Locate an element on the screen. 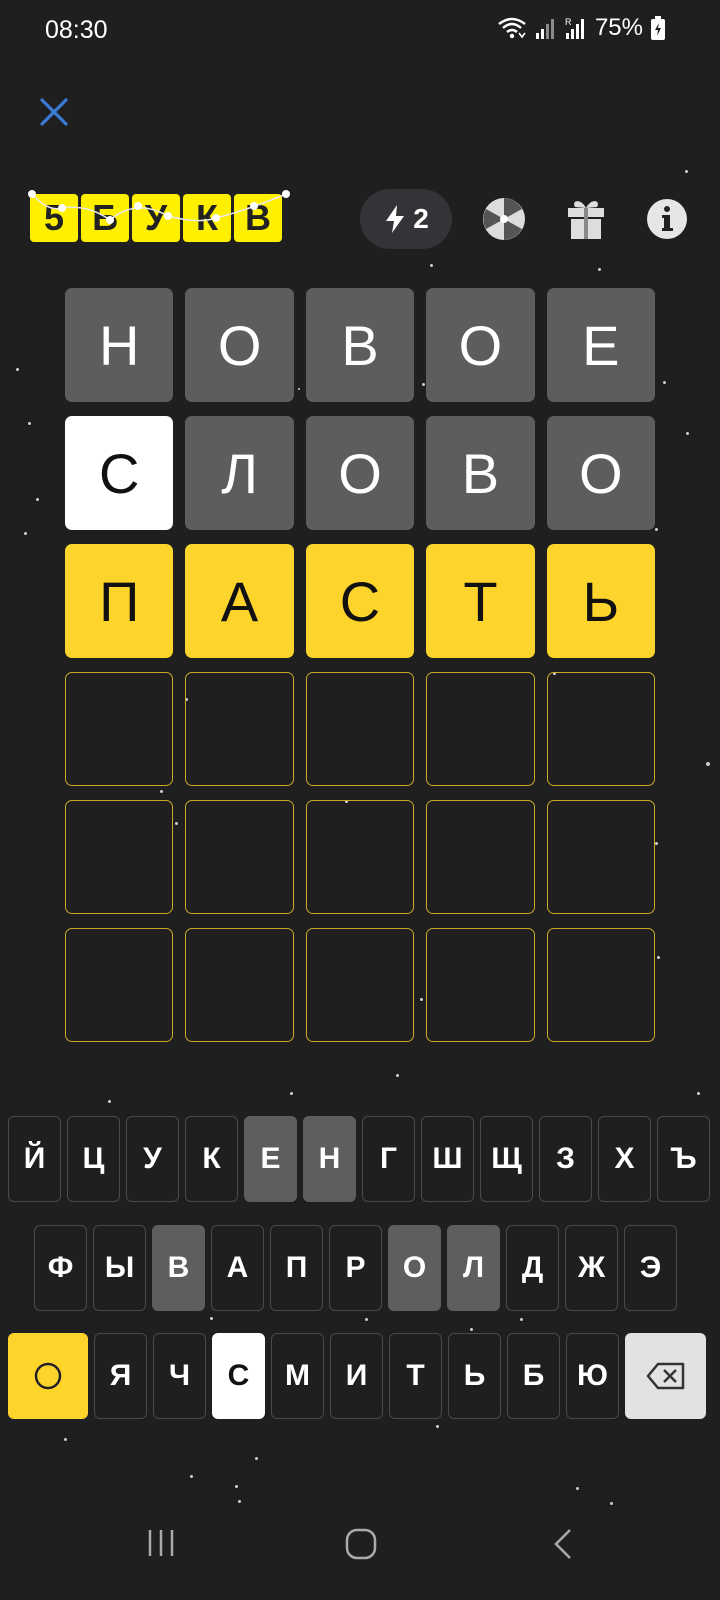 The image size is (720, 1600). wheel-button is located at coordinates (504, 219).